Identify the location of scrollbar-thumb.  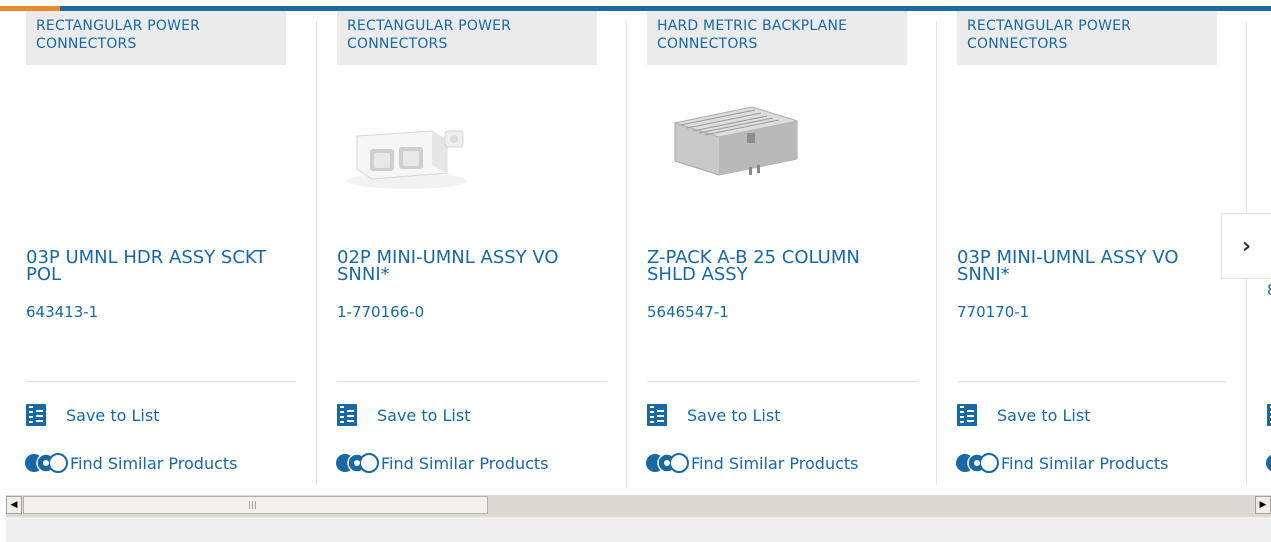
(255, 505).